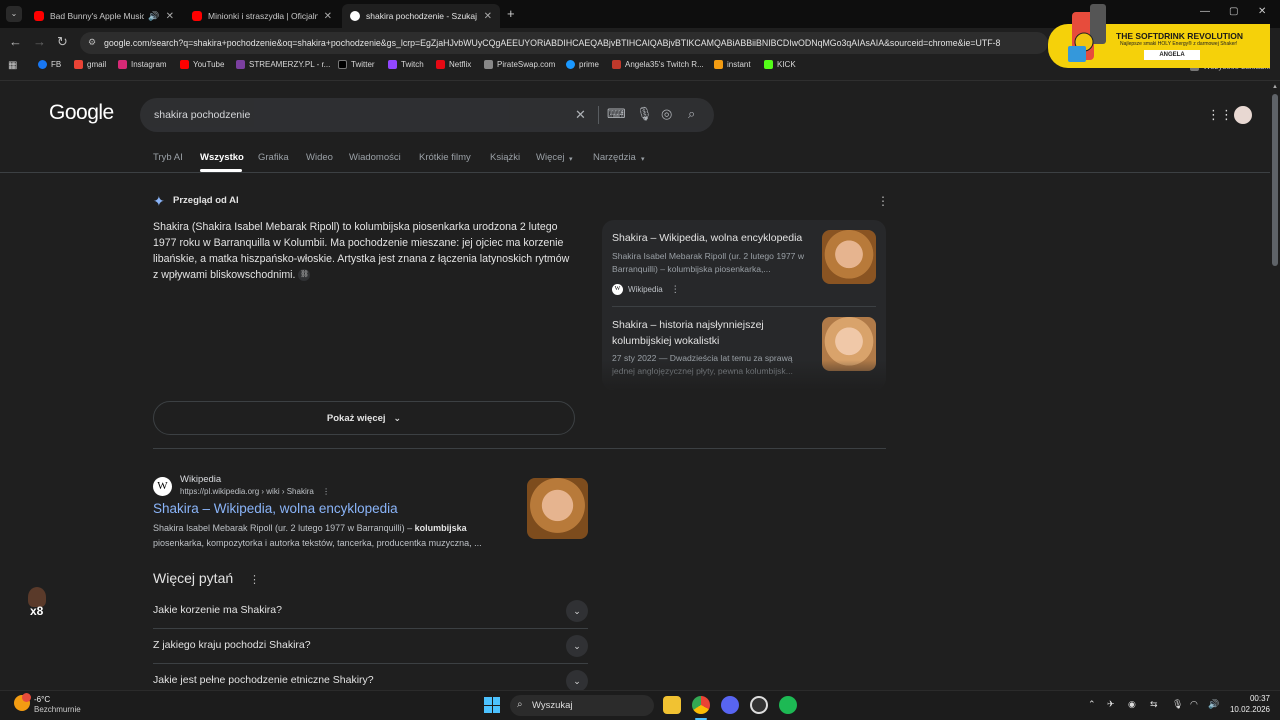  What do you see at coordinates (1275, 180) in the screenshot?
I see `scrollbar-thumb` at bounding box center [1275, 180].